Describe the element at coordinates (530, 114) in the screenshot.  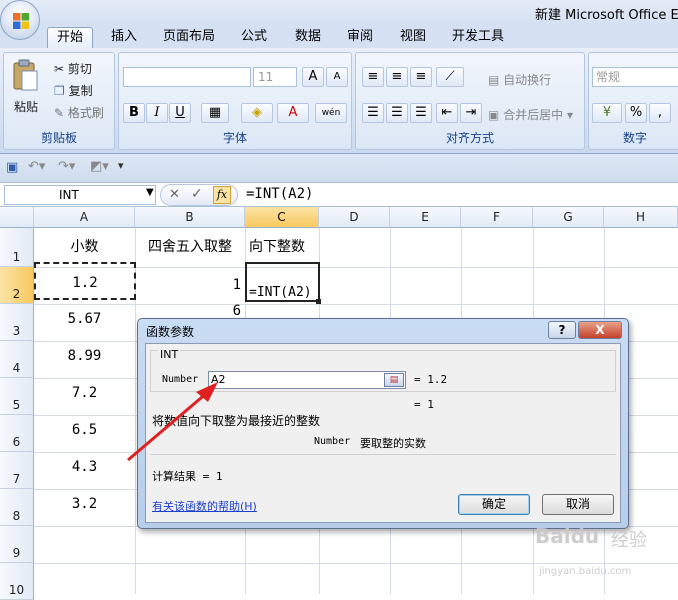
I see `merge-center-button: ▣ 合并后居中 ▾` at that location.